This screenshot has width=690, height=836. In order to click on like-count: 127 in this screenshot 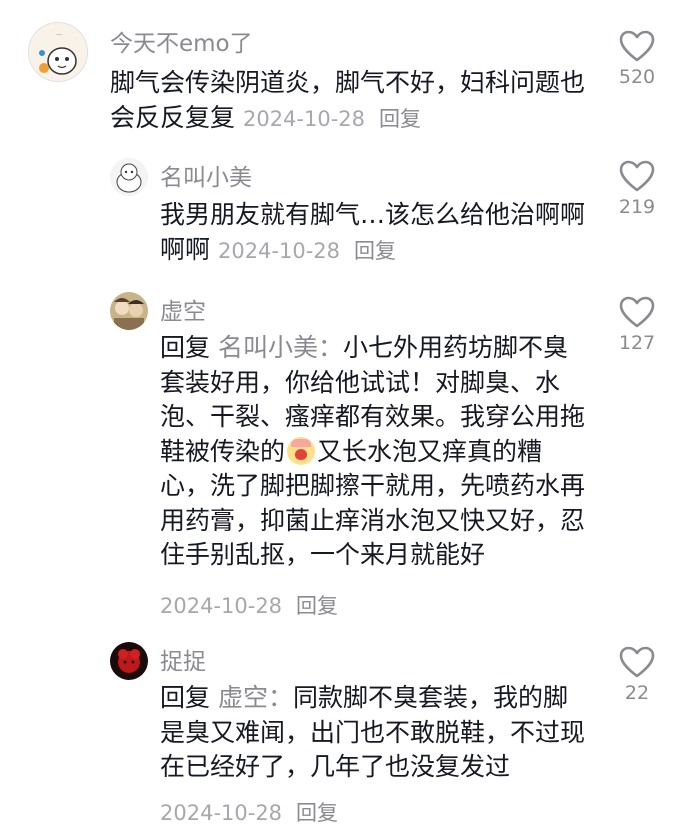, I will do `click(637, 343)`.